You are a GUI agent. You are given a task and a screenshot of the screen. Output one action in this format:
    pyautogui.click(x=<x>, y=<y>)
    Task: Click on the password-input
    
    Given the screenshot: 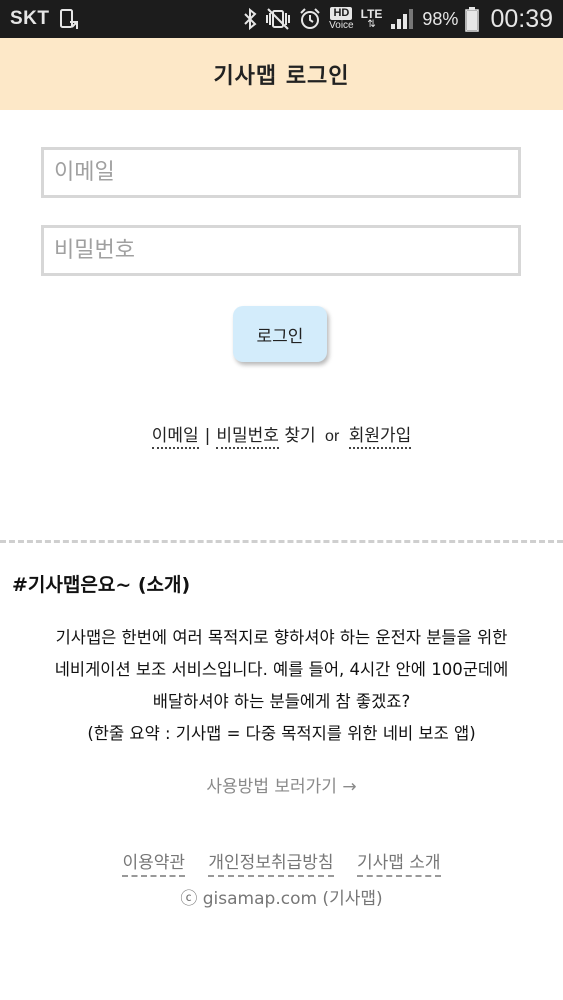 What is the action you would take?
    pyautogui.click(x=281, y=250)
    